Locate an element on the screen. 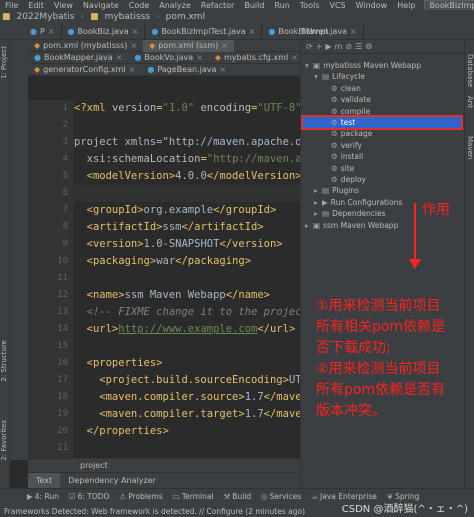 This screenshot has height=517, width=474. tab-label: BookBizImplTest.java is located at coordinates (203, 31).